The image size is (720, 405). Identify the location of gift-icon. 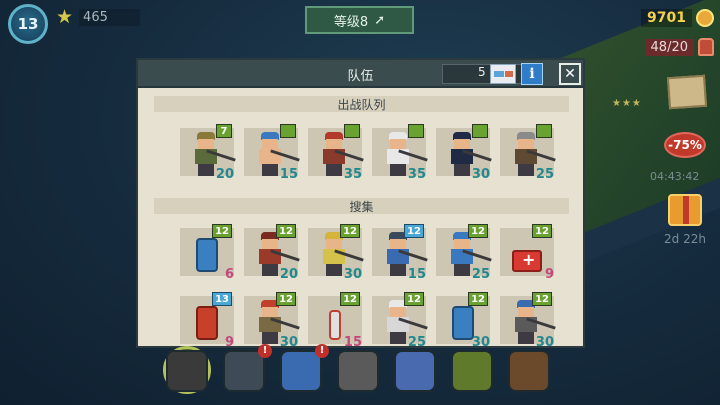
(685, 210).